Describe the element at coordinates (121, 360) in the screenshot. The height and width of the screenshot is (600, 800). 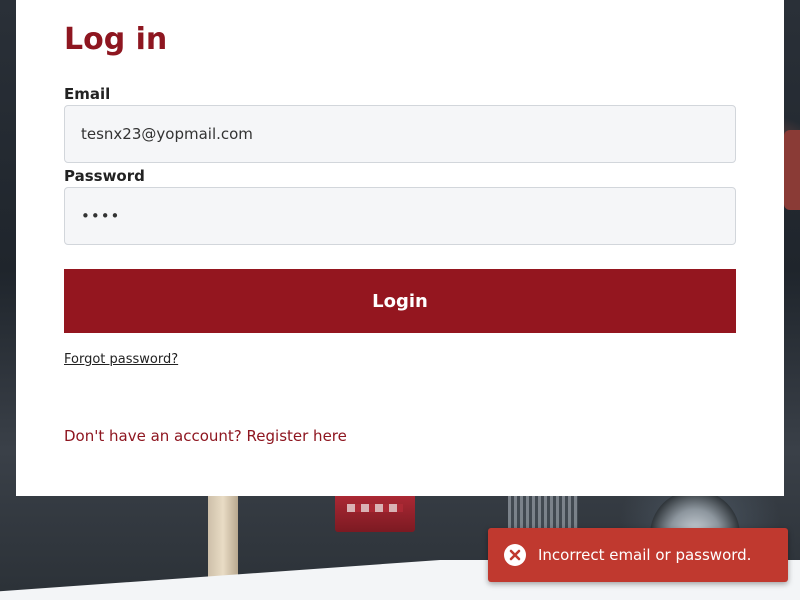
I see `forgot-password-link: Forgot password?` at that location.